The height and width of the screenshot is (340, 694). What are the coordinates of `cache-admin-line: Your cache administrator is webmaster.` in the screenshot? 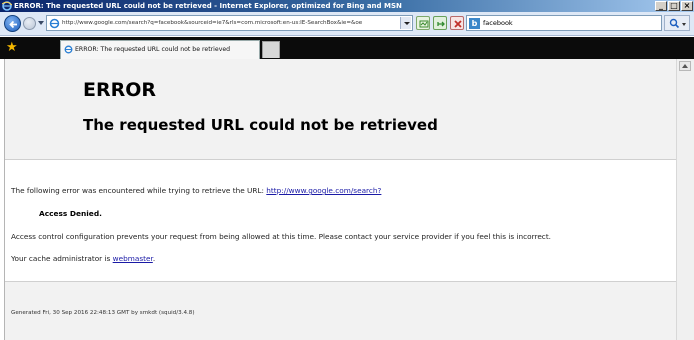 It's located at (83, 258).